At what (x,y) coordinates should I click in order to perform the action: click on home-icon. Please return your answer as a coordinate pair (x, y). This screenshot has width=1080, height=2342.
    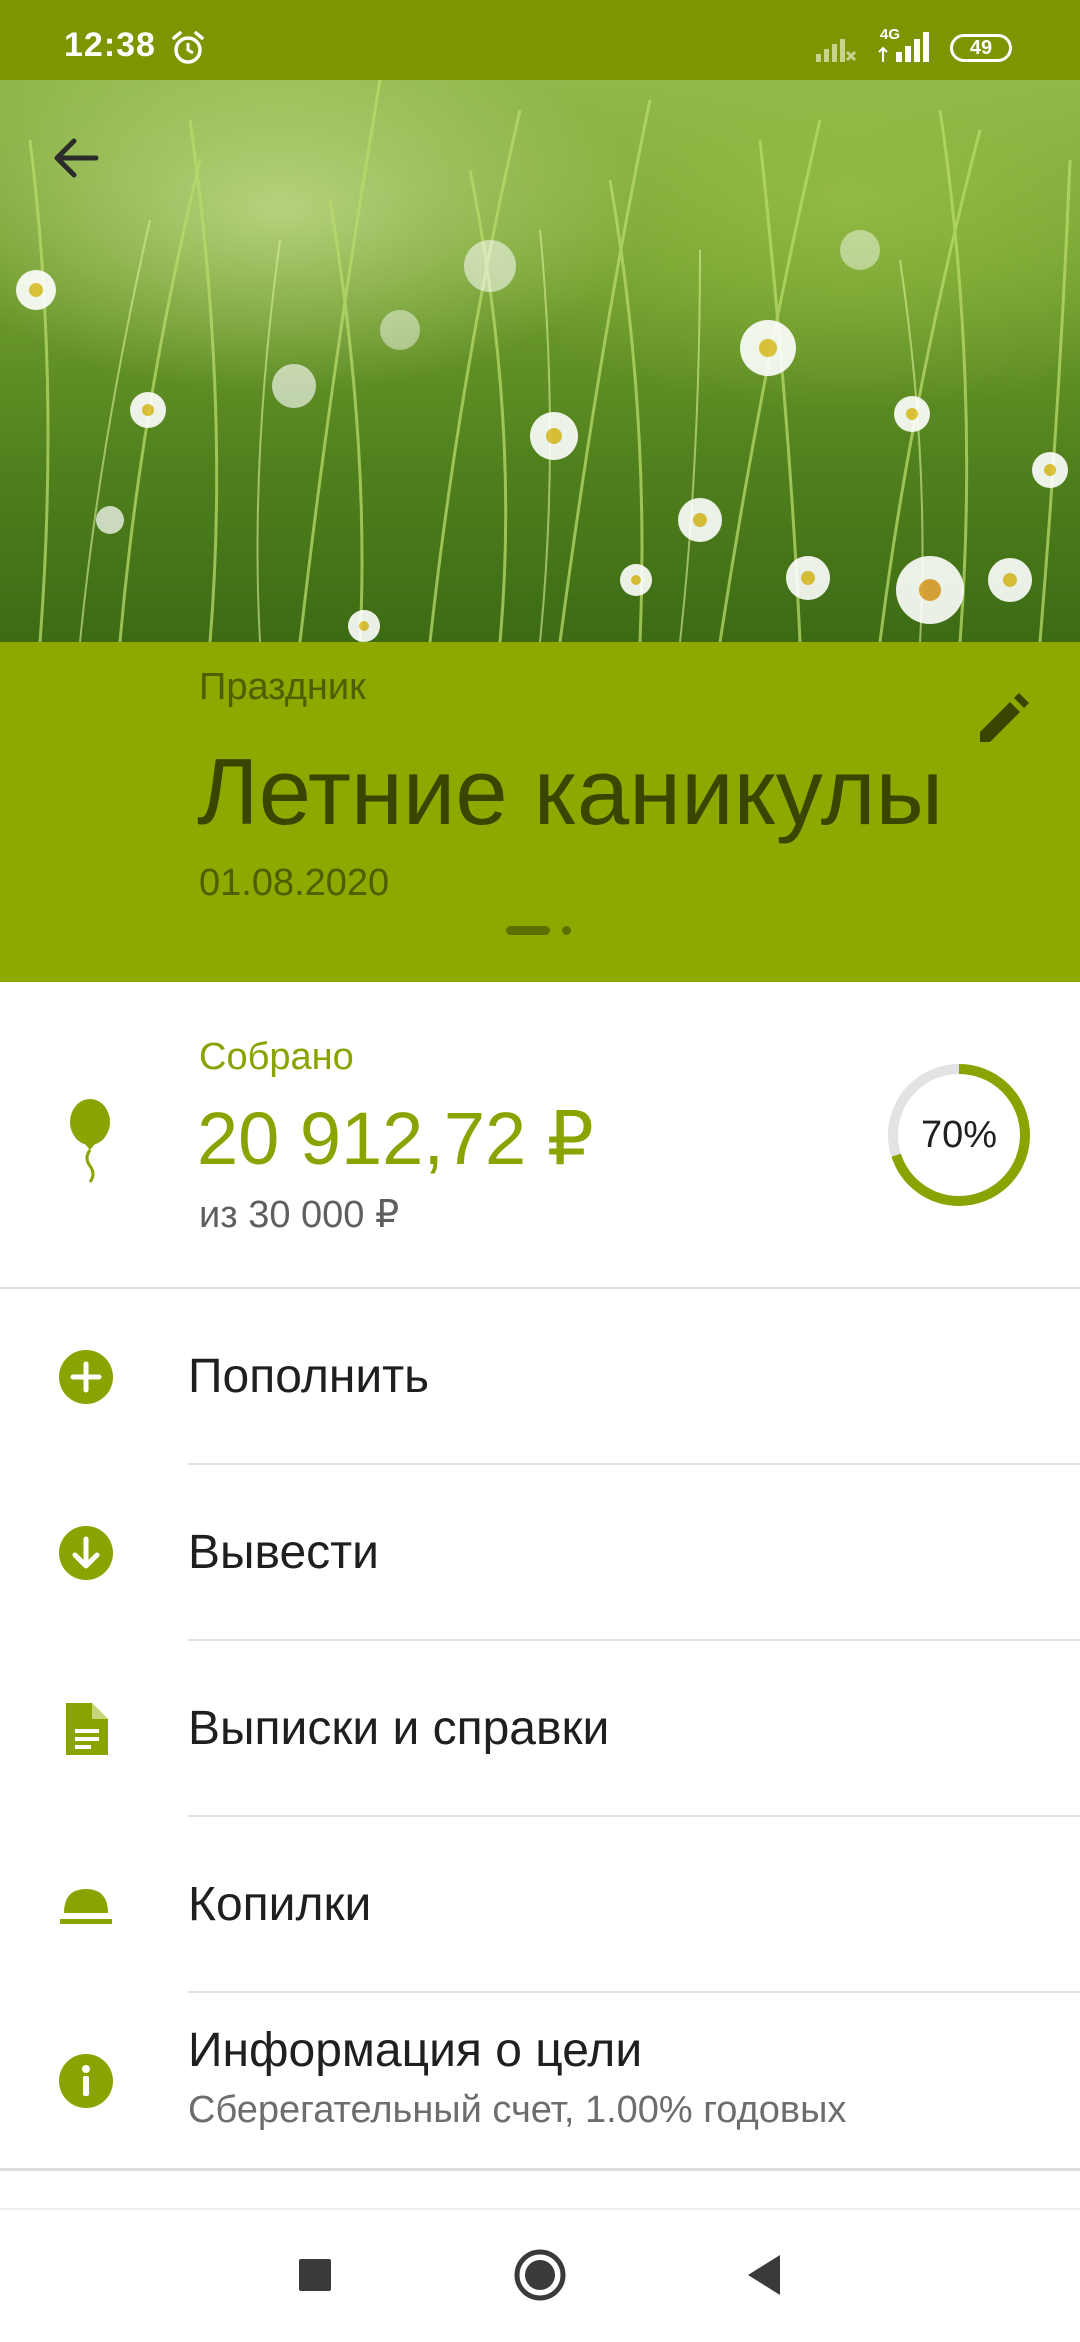
    Looking at the image, I should click on (540, 2275).